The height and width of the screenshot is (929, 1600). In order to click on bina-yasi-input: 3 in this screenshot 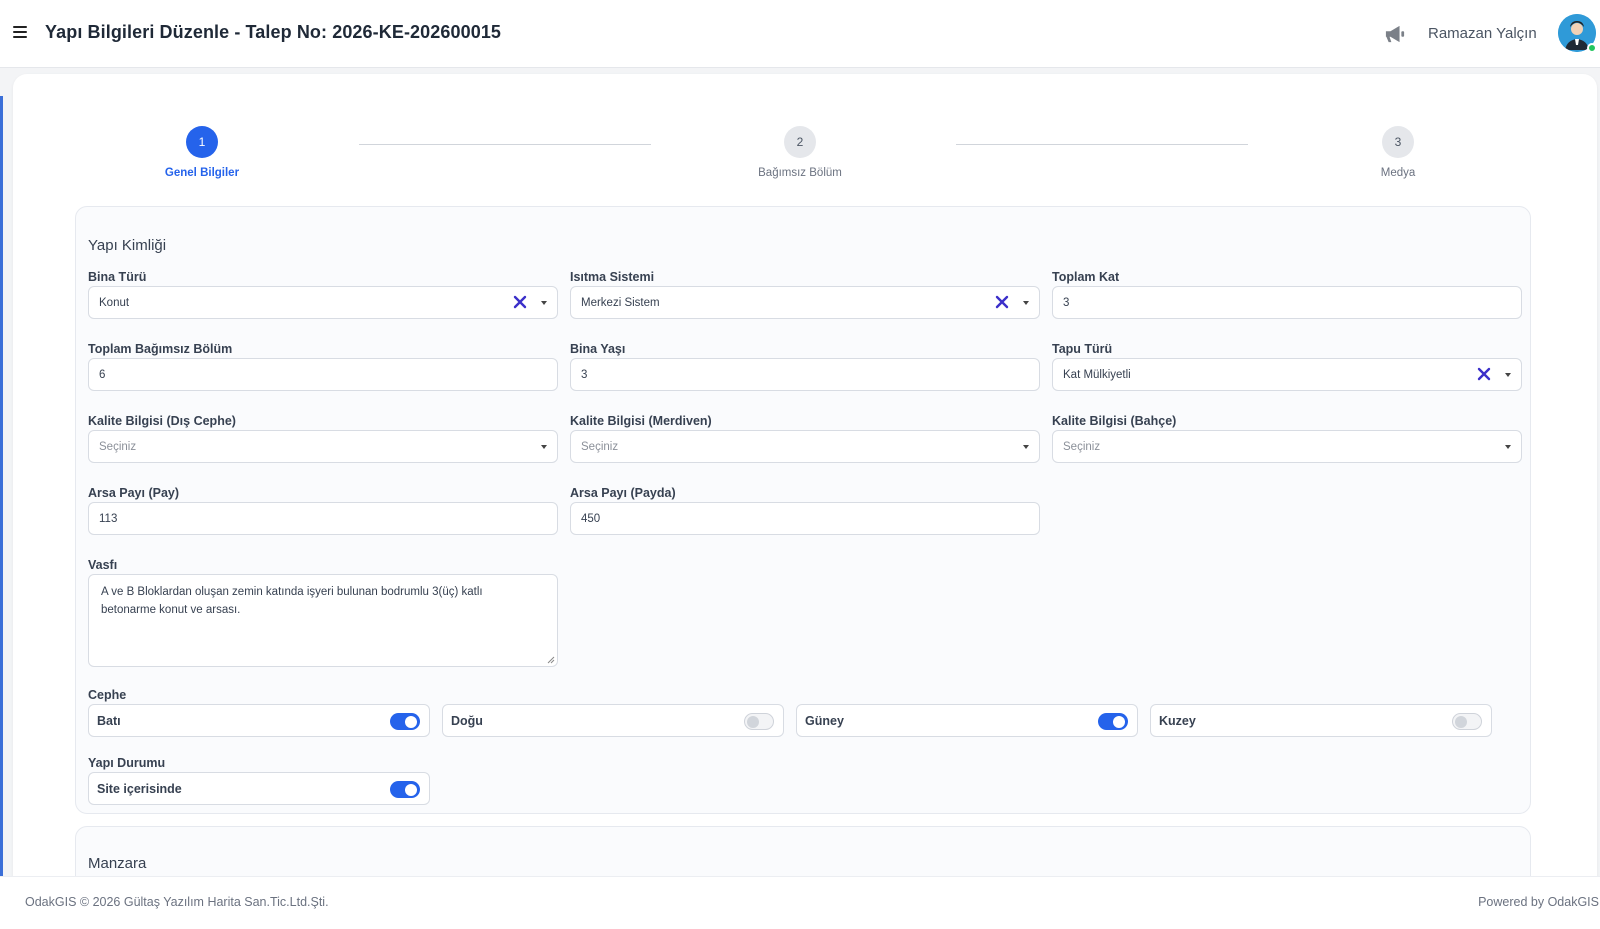, I will do `click(805, 374)`.